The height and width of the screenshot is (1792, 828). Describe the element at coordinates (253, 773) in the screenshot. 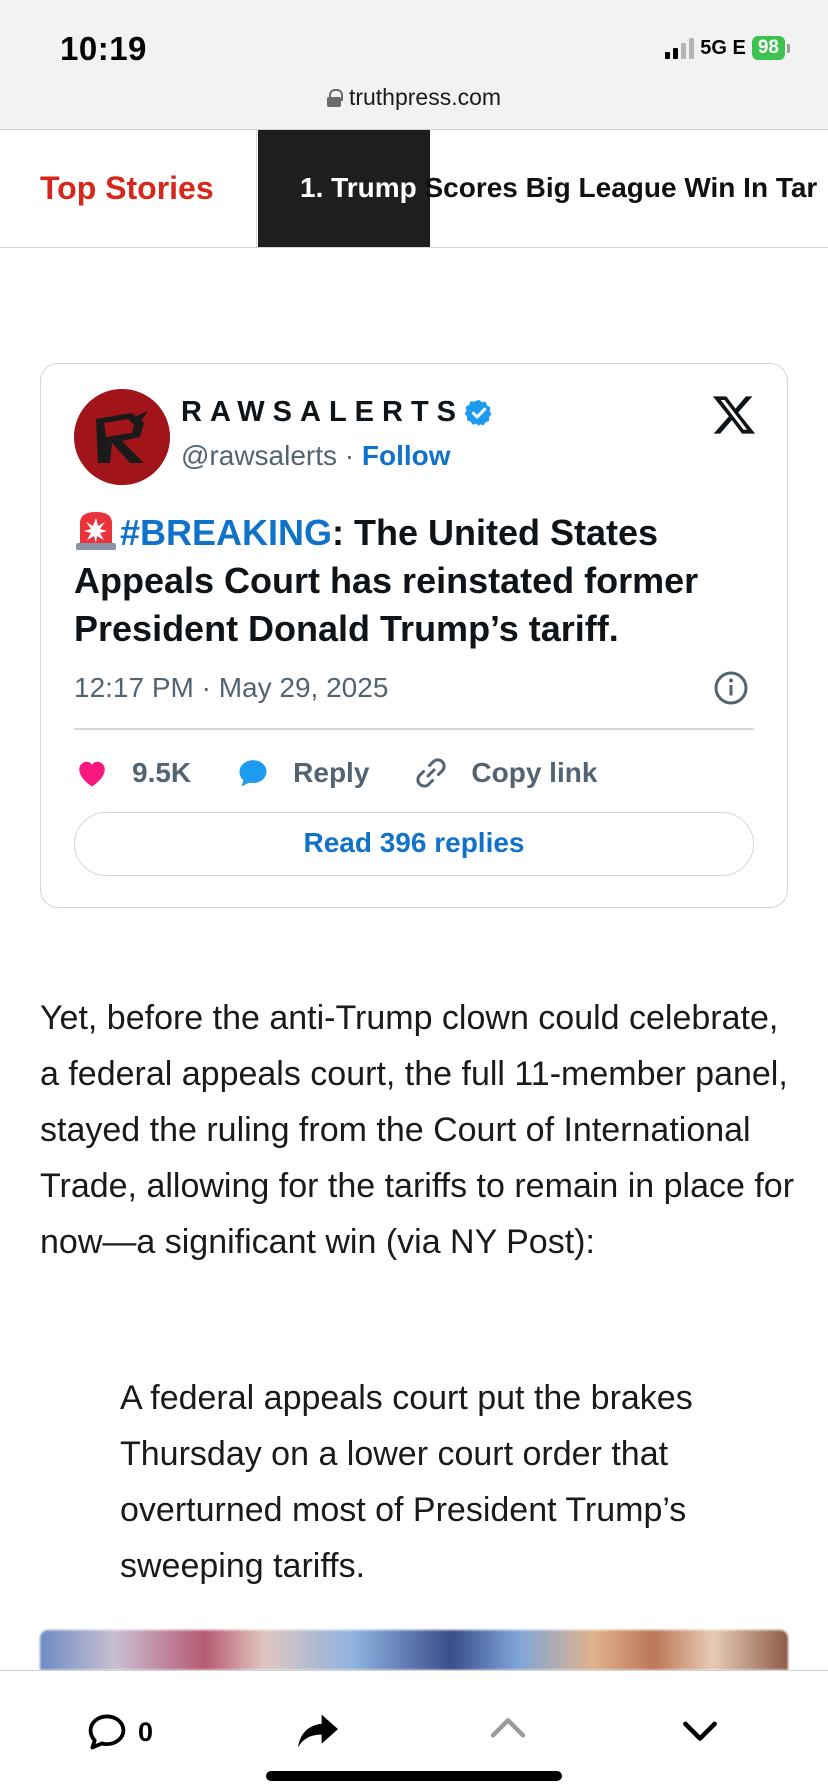

I see `reply-bubble-icon` at that location.